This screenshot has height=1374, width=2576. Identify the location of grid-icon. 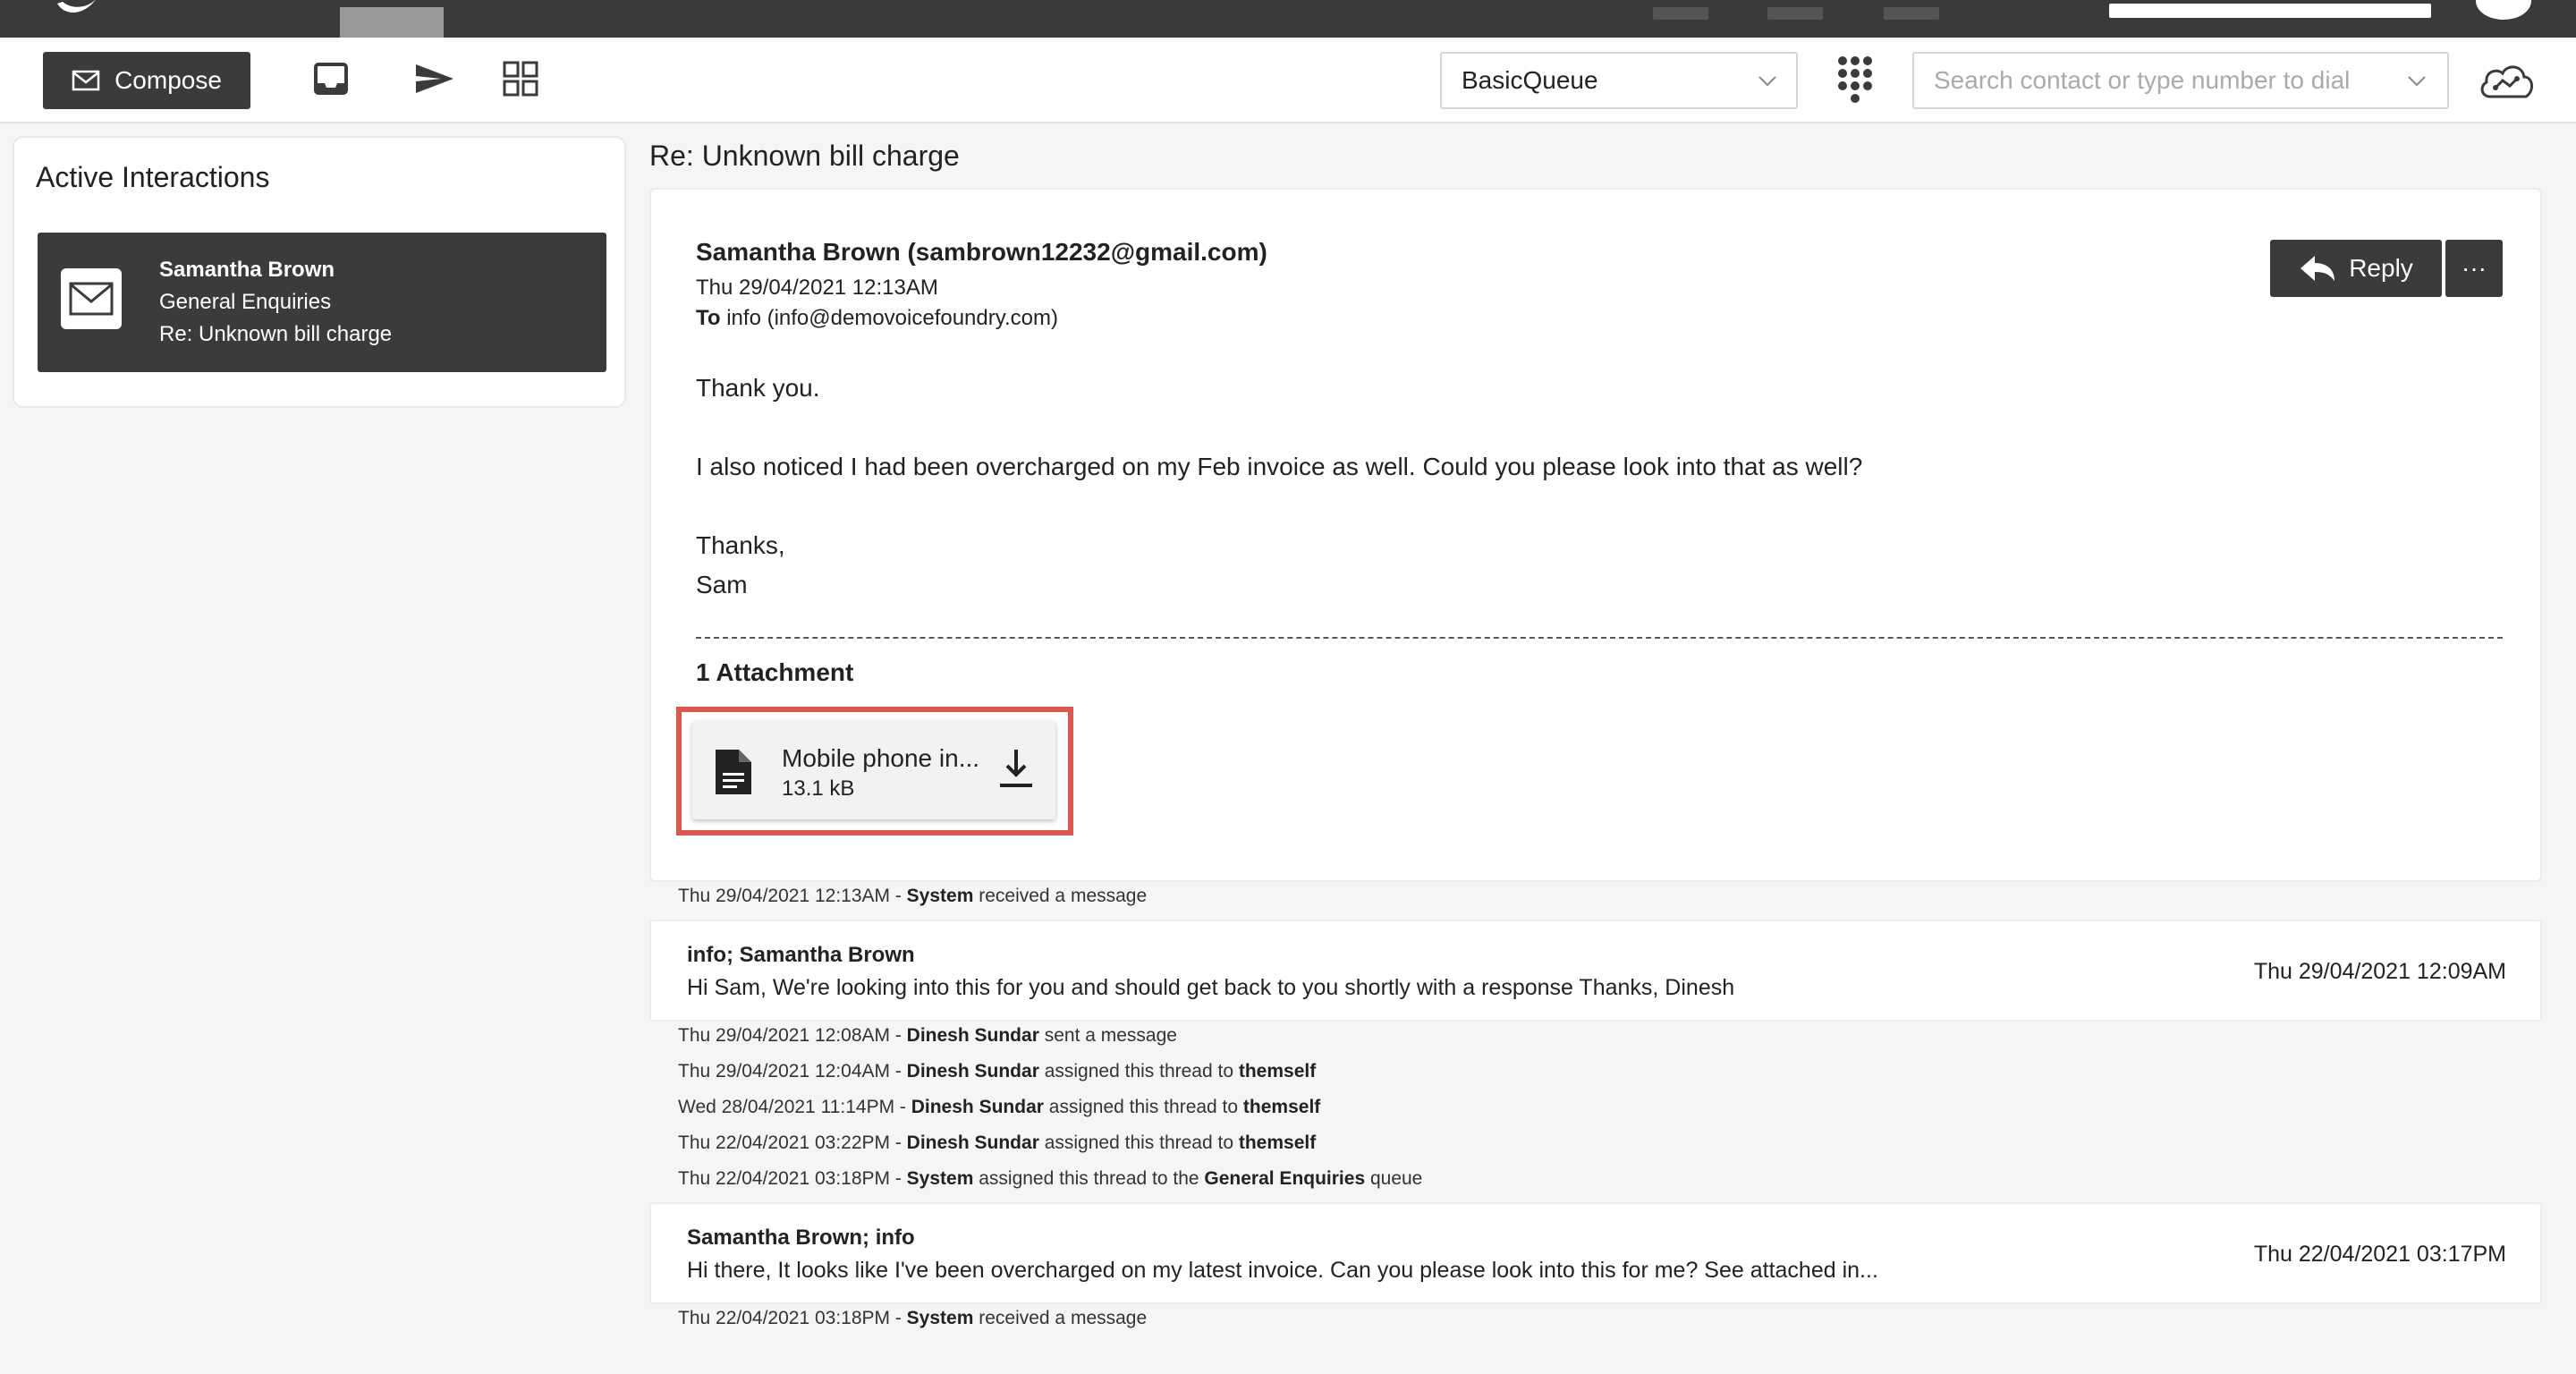
(520, 78).